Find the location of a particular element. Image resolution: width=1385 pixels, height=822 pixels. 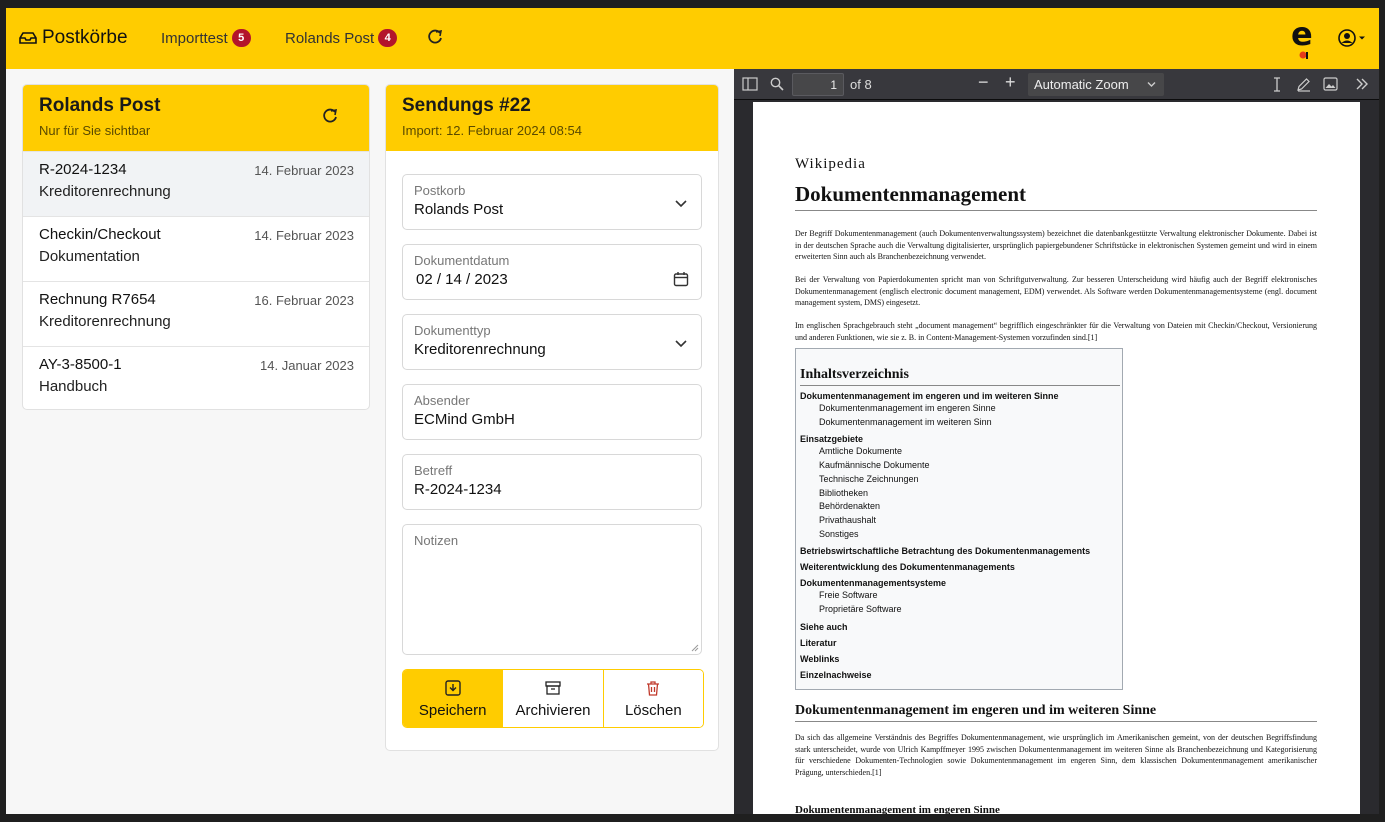

item-type: Handbuch is located at coordinates (73, 386).